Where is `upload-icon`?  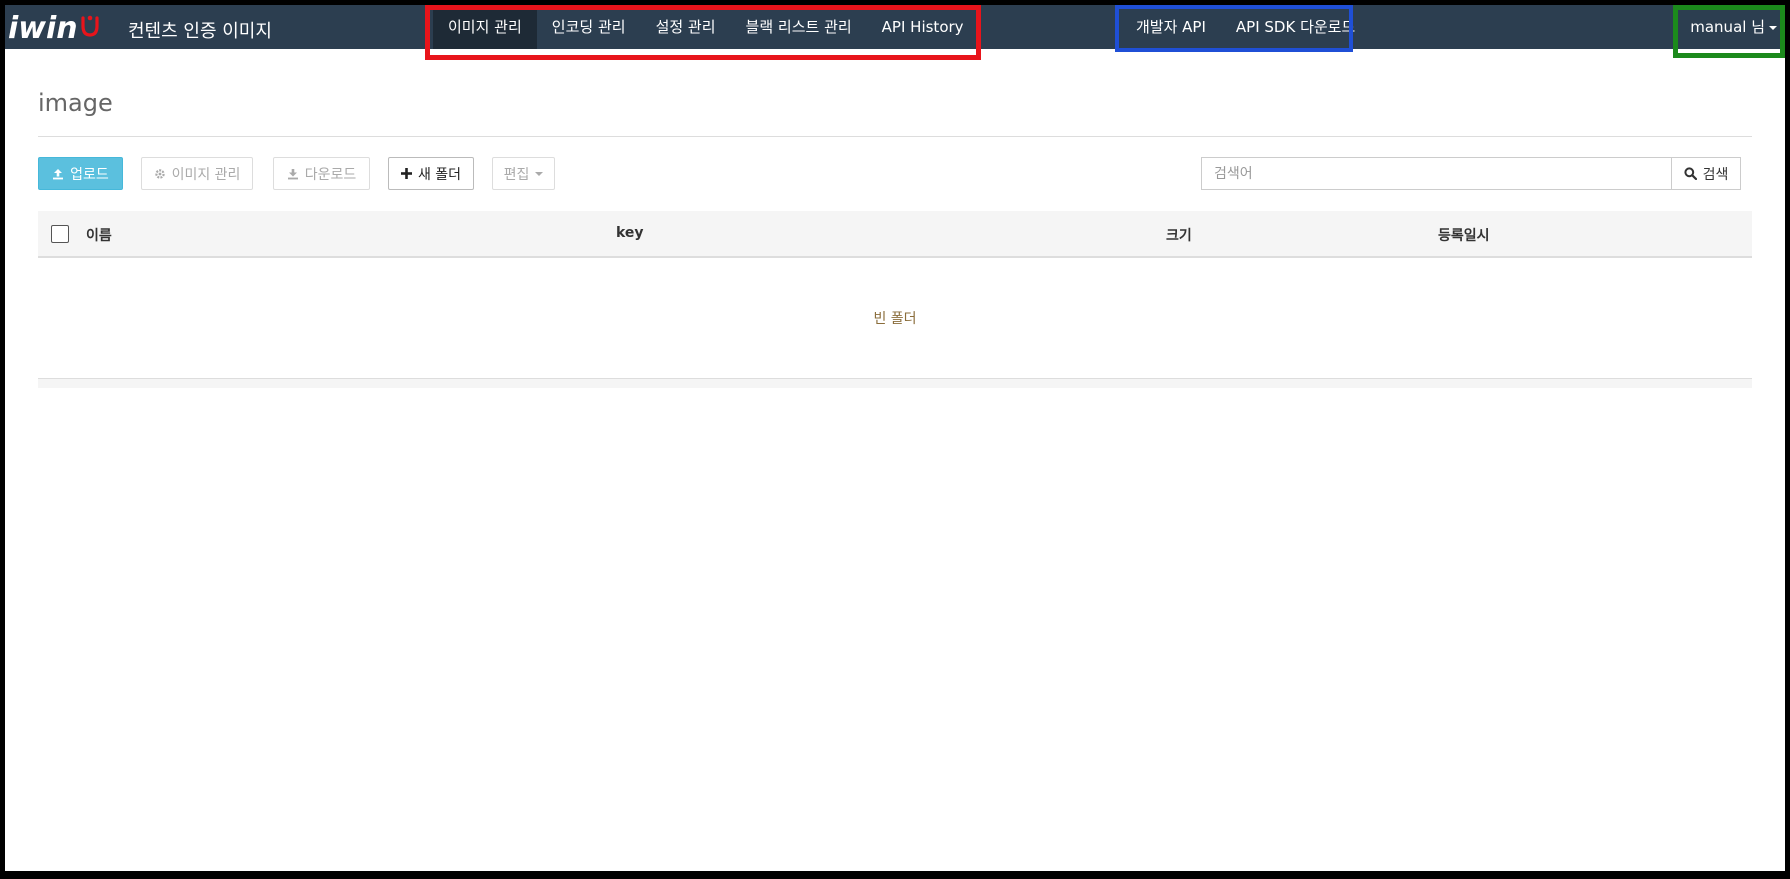
upload-icon is located at coordinates (58, 174).